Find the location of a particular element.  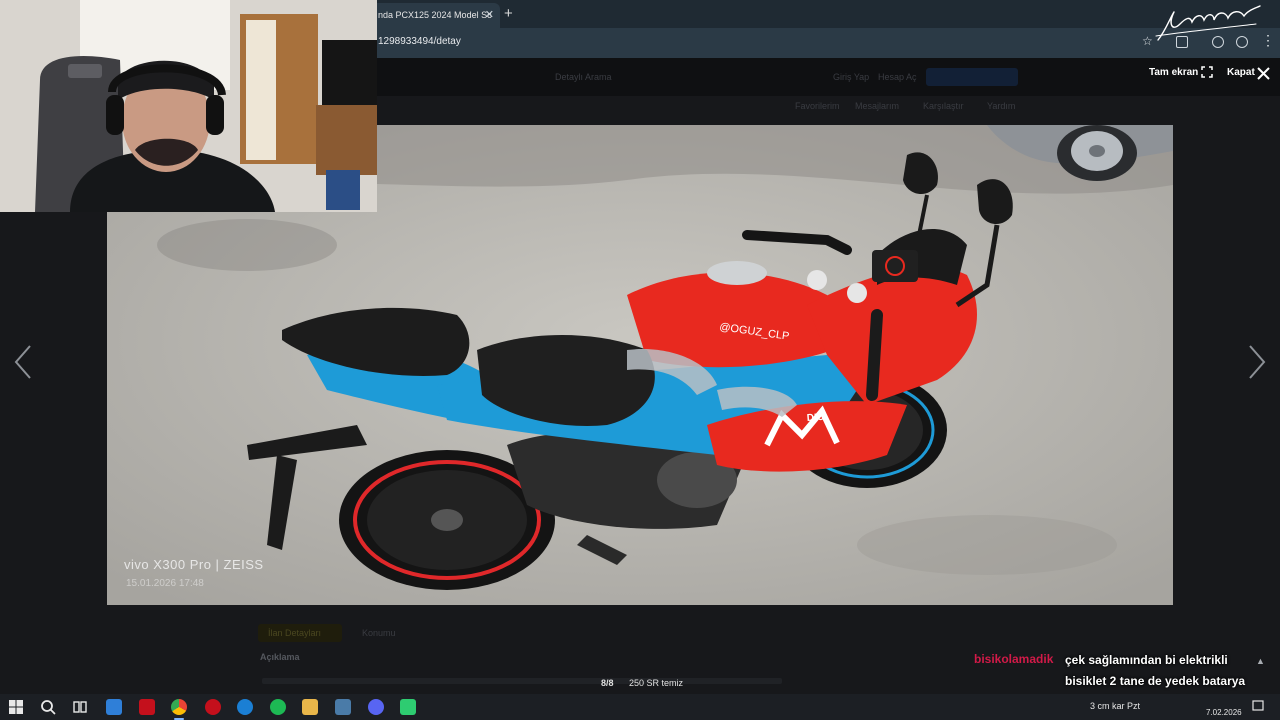

browser-menu-icon: ⋮ is located at coordinates (1268, 40).